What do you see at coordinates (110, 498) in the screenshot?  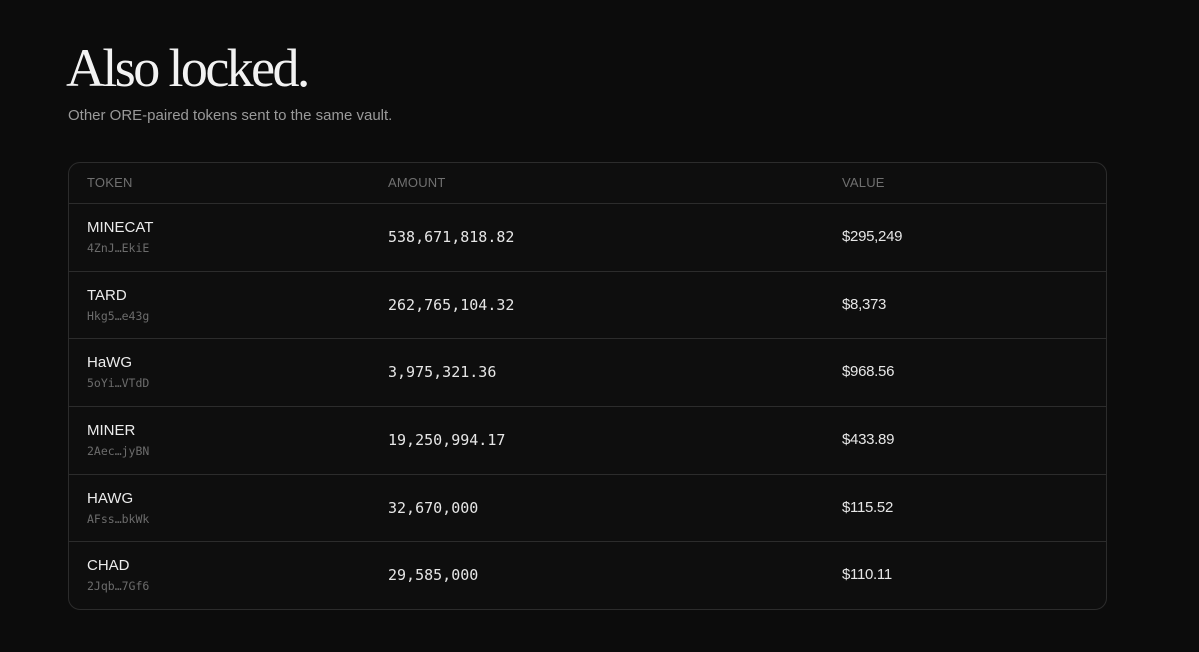 I see `token-symbol: HAWG` at bounding box center [110, 498].